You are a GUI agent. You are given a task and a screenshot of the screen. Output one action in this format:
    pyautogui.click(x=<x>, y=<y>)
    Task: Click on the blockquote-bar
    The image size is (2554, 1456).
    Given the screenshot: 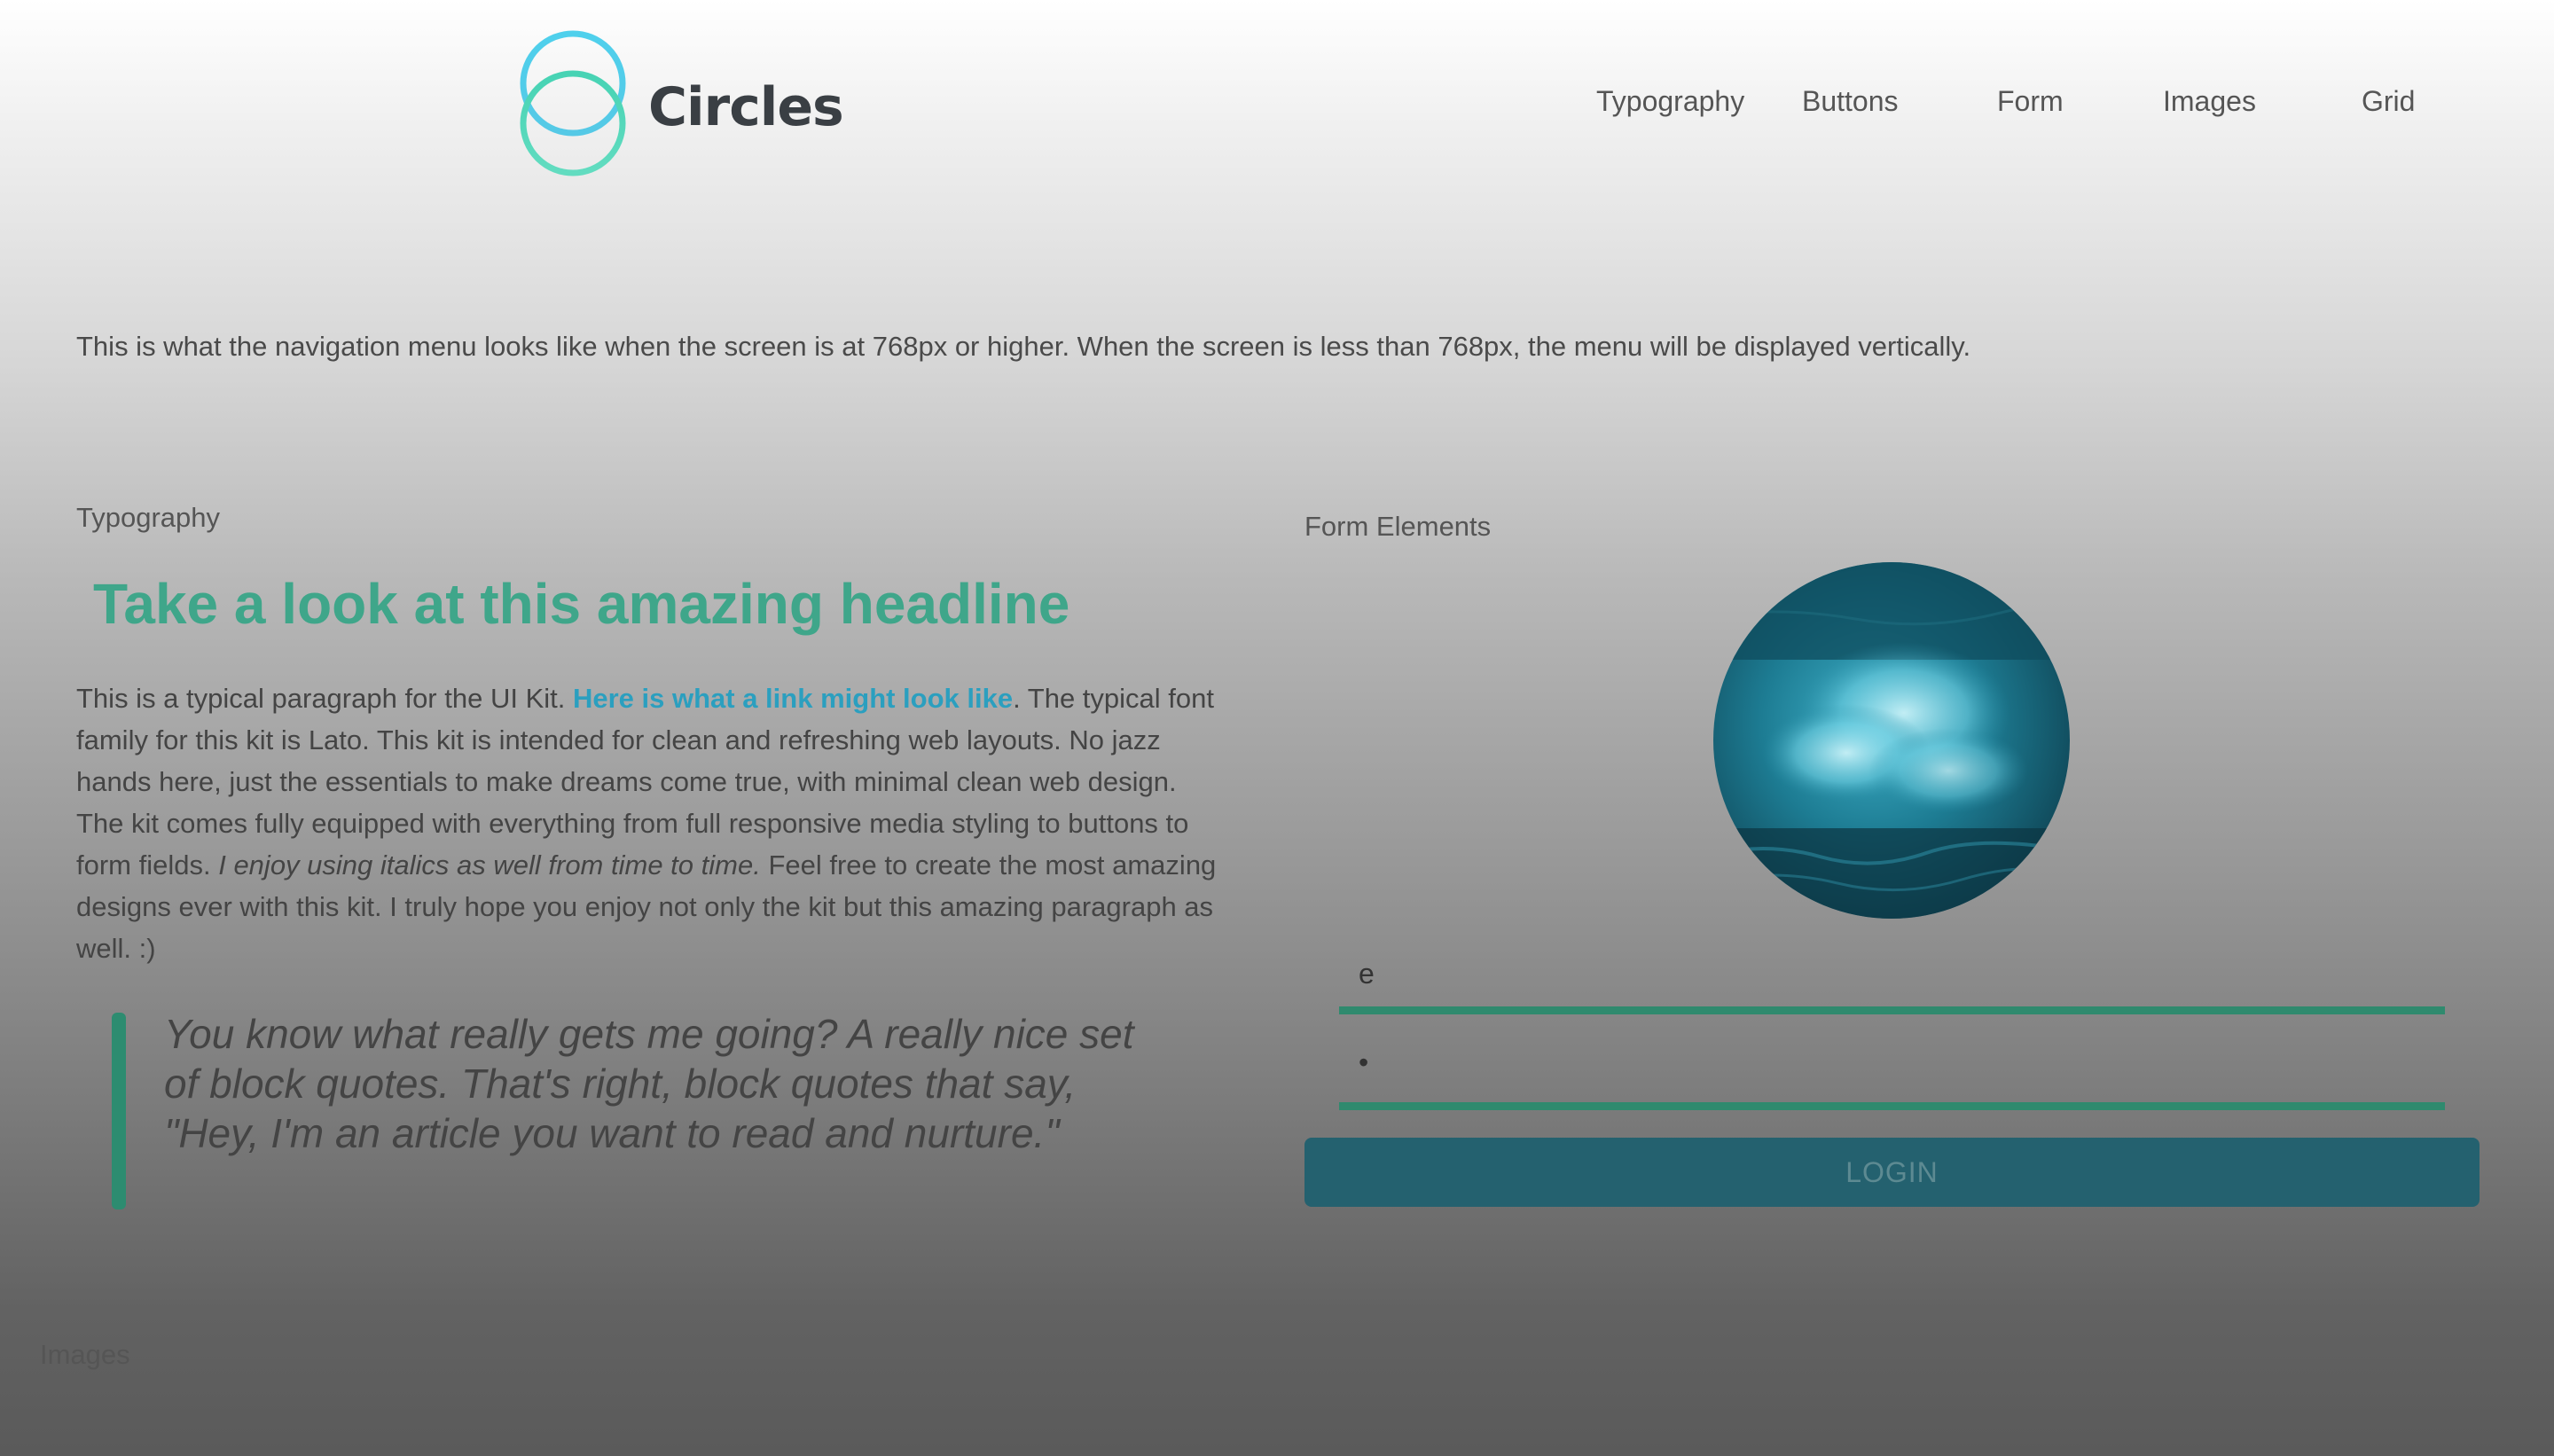 What is the action you would take?
    pyautogui.click(x=119, y=1111)
    